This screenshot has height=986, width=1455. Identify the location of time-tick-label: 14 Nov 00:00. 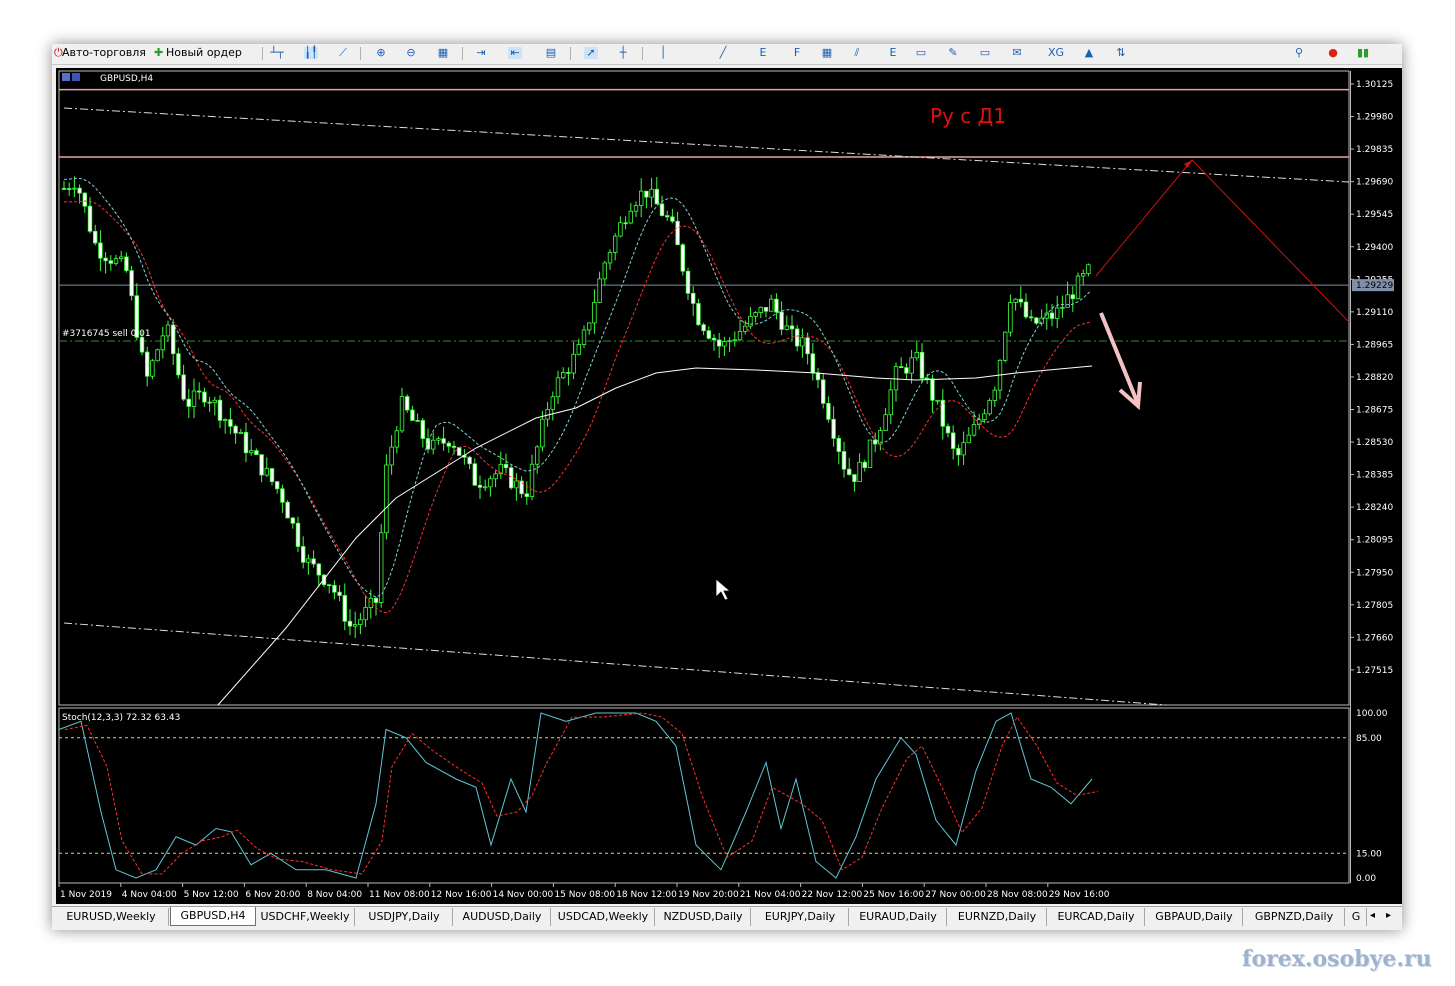
(523, 895).